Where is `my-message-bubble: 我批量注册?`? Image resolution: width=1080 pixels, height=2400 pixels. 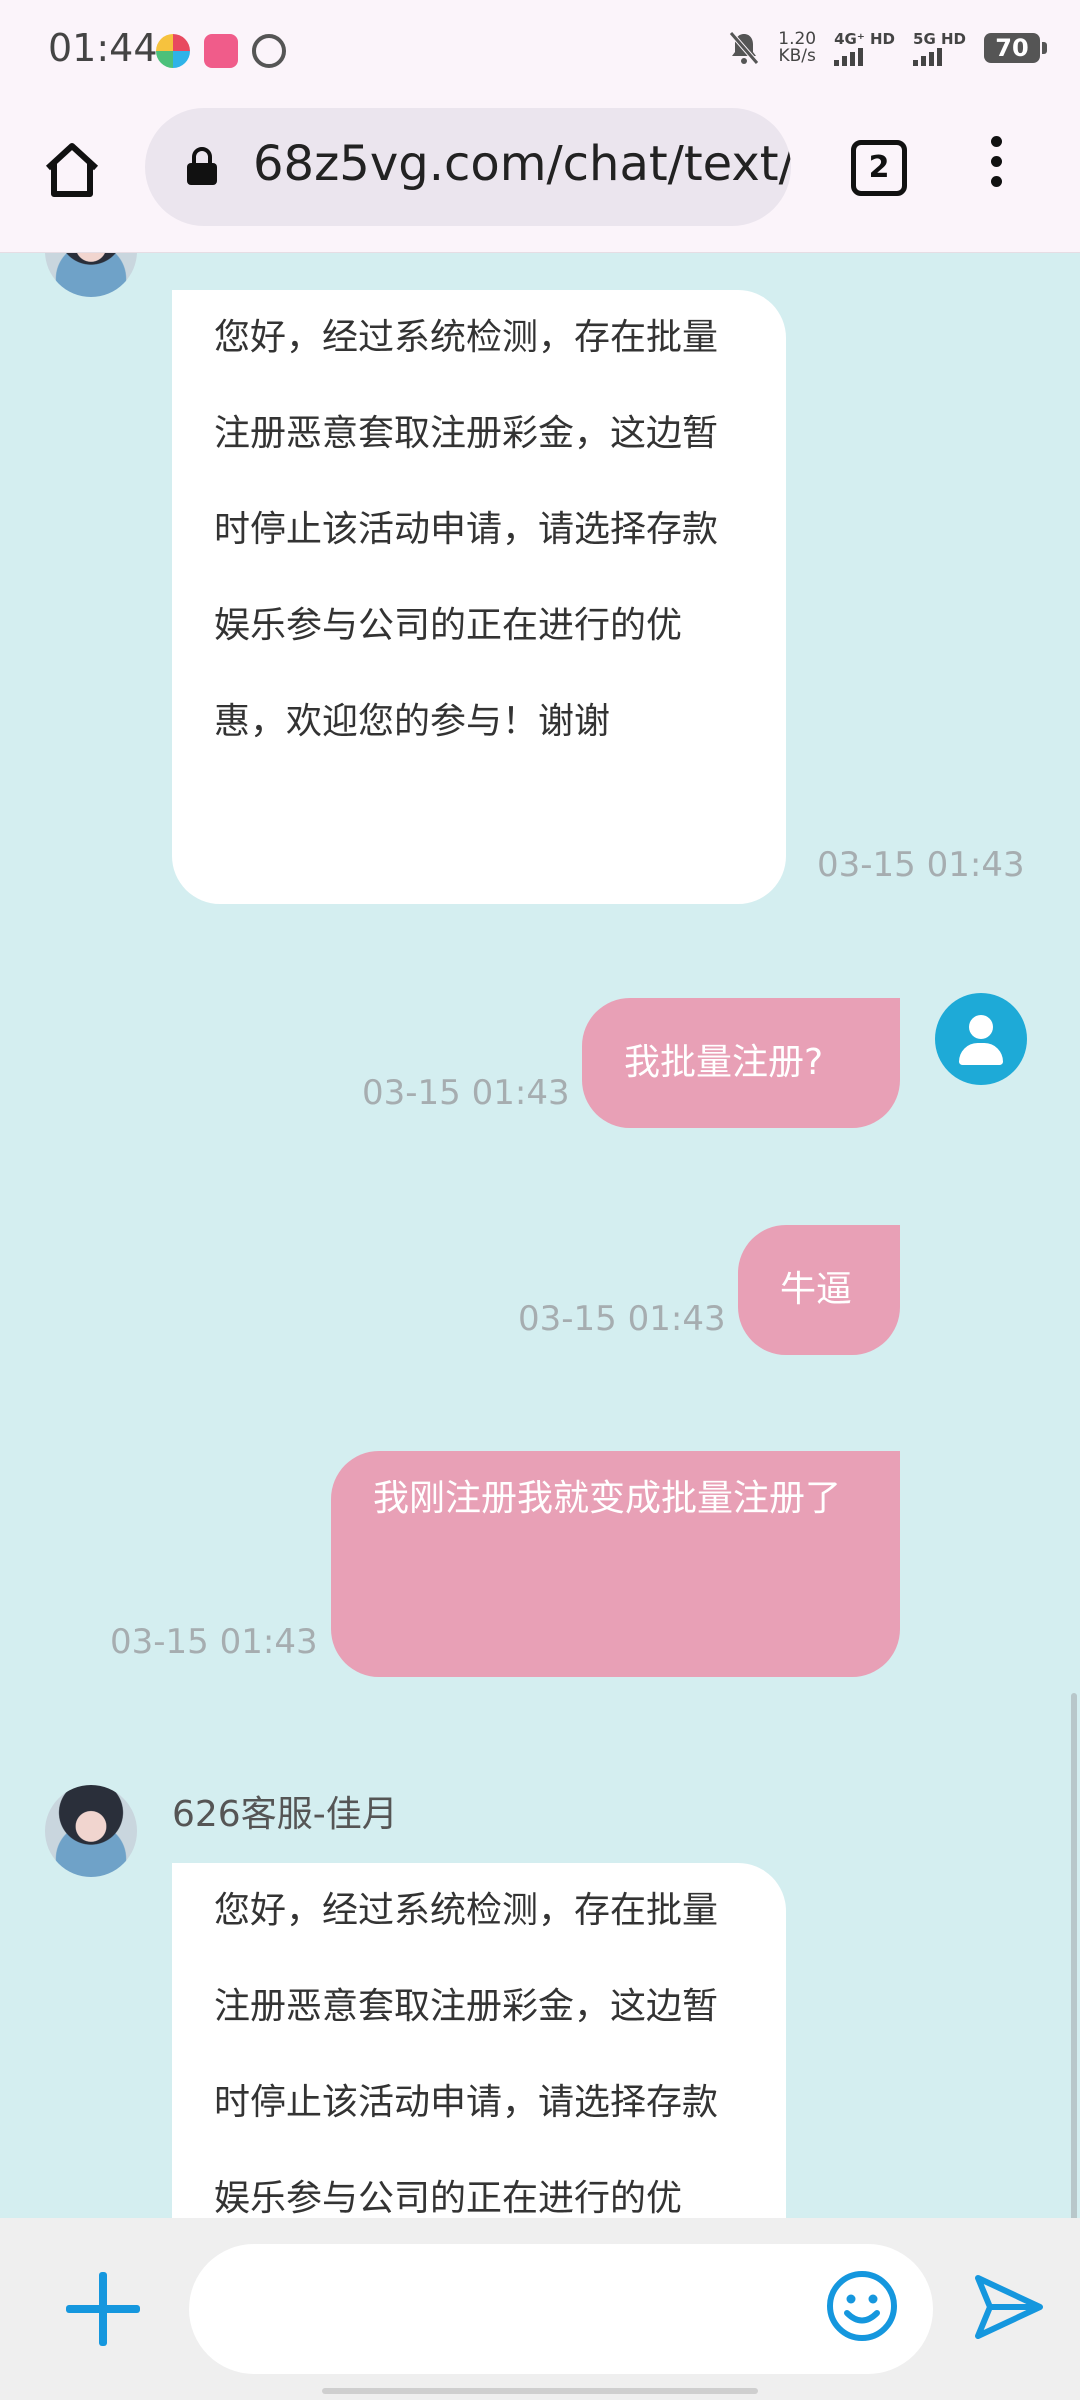
my-message-bubble: 我批量注册? is located at coordinates (741, 1063).